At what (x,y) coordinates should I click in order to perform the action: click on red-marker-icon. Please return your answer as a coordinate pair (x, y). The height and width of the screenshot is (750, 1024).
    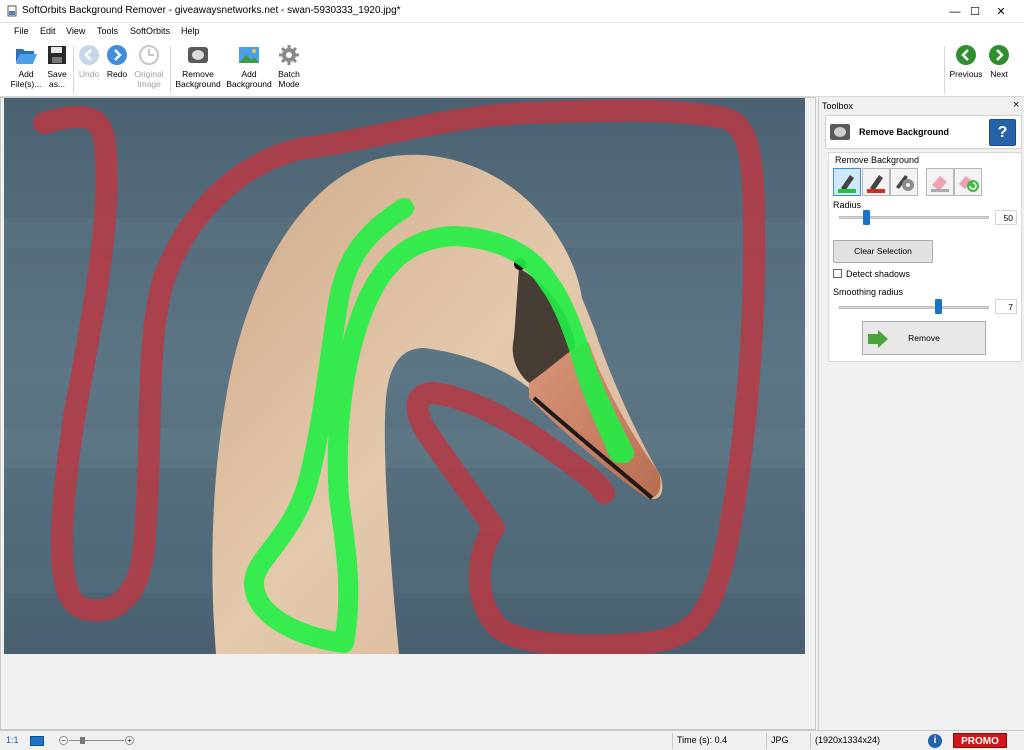
    Looking at the image, I should click on (876, 184).